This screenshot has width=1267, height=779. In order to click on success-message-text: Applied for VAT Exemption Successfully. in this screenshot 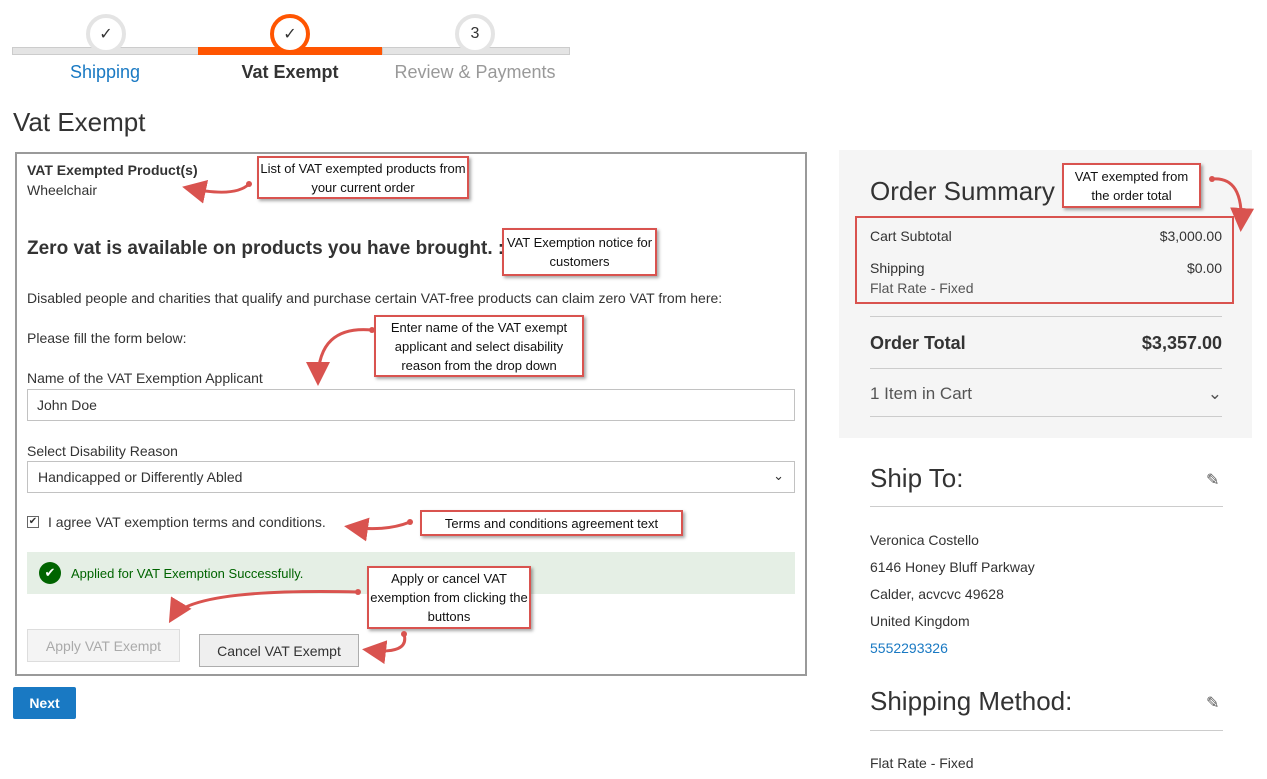, I will do `click(187, 573)`.